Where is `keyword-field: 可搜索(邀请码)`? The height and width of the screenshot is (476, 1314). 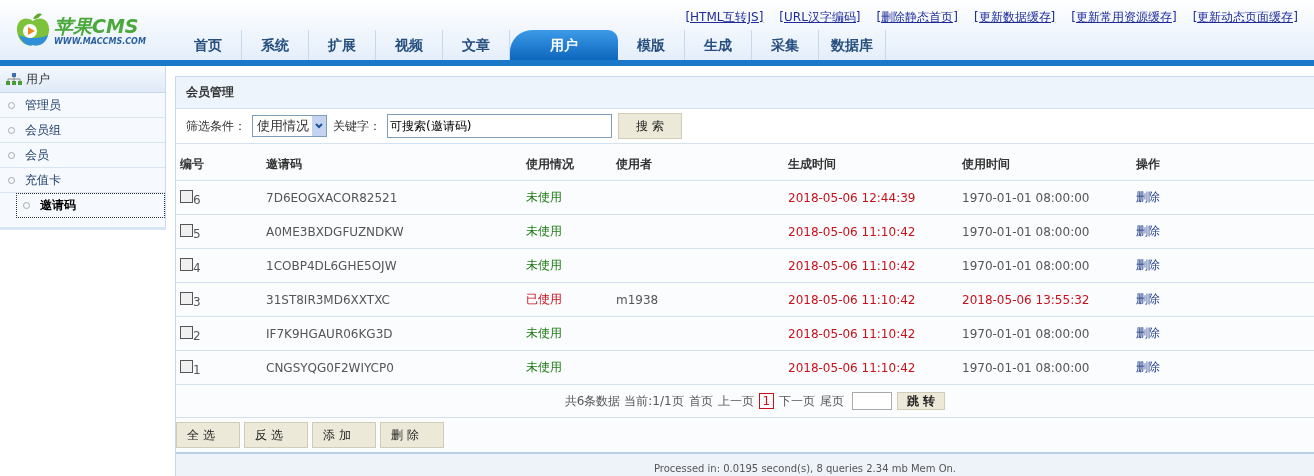
keyword-field: 可搜索(邀请码) is located at coordinates (499, 126).